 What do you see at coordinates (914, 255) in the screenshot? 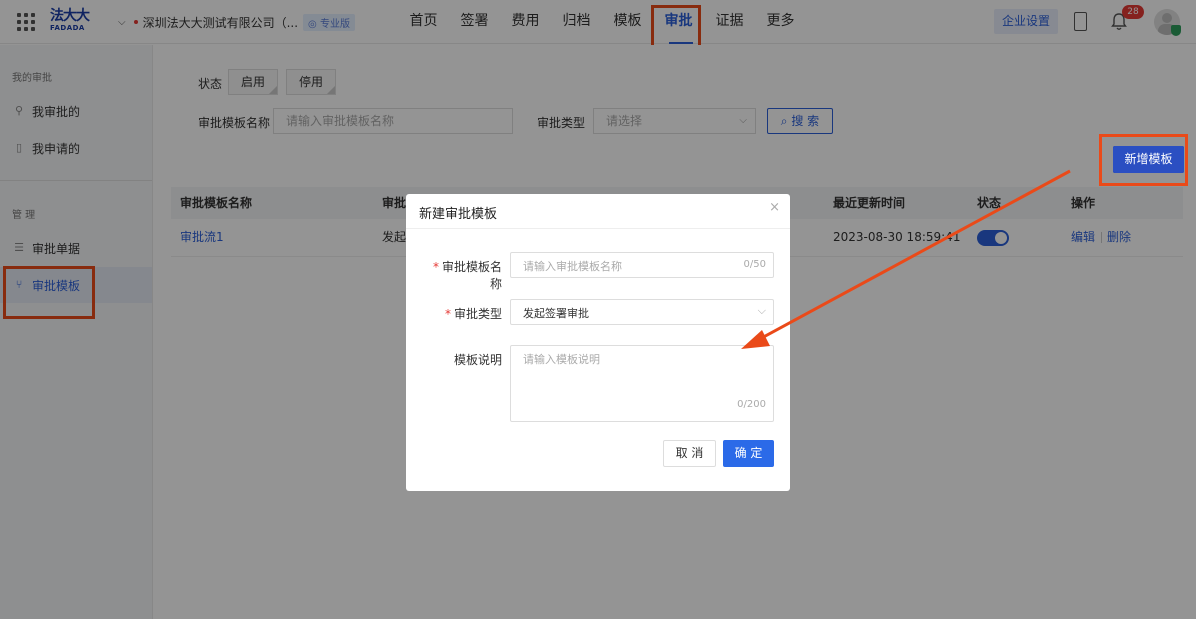
I see `arrow-line` at bounding box center [914, 255].